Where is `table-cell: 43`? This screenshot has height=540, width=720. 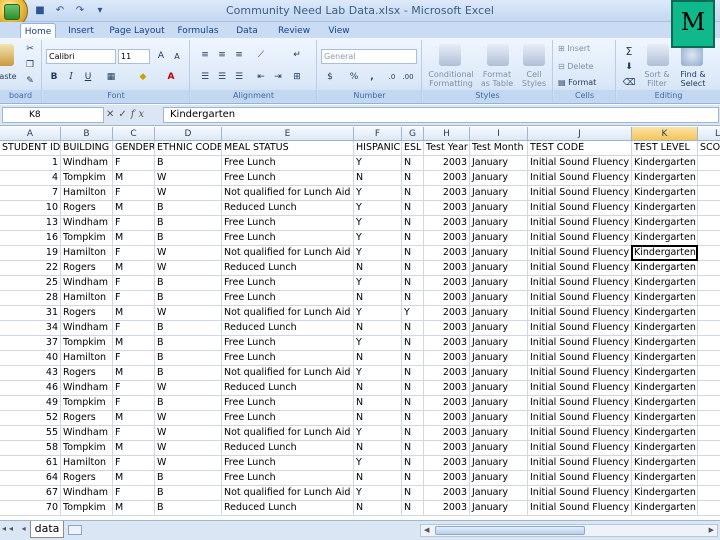
table-cell: 43 is located at coordinates (30, 373).